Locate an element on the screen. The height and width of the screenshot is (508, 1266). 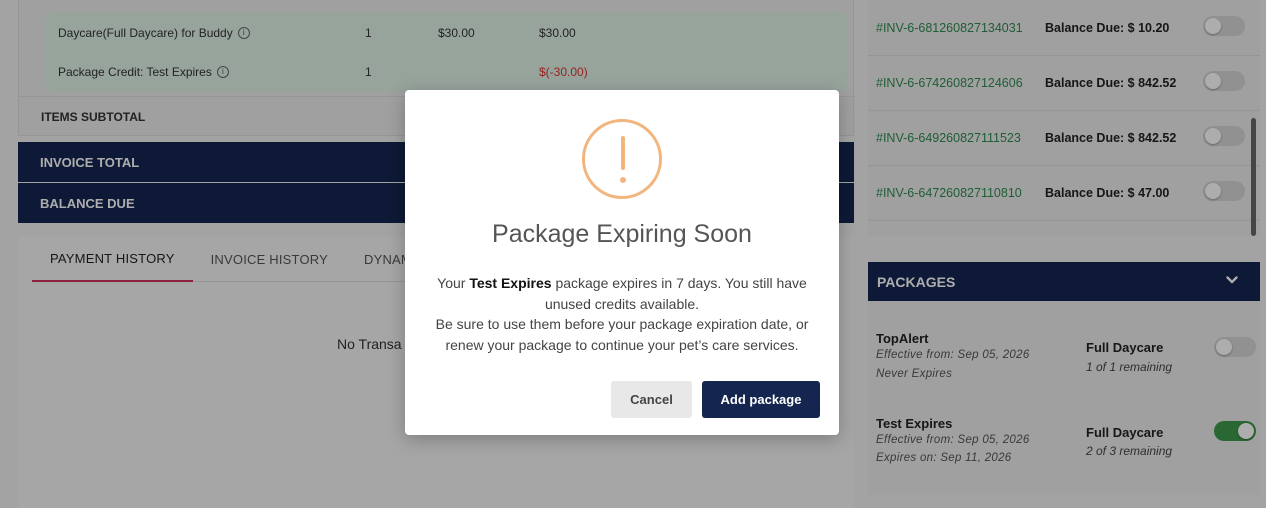
modal-title: Package Expiring Soon is located at coordinates (622, 234).